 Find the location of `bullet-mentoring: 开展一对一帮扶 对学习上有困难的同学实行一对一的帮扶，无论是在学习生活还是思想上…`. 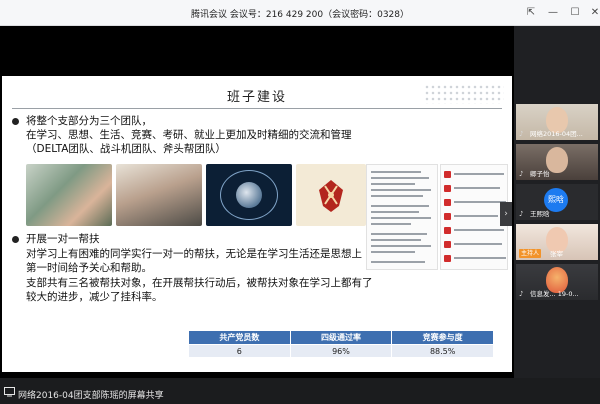

bullet-mentoring: 开展一对一帮扶 对学习上有困难的同学实行一对一的帮扶，无论是在学习生活还是思想上… is located at coordinates (230, 268).